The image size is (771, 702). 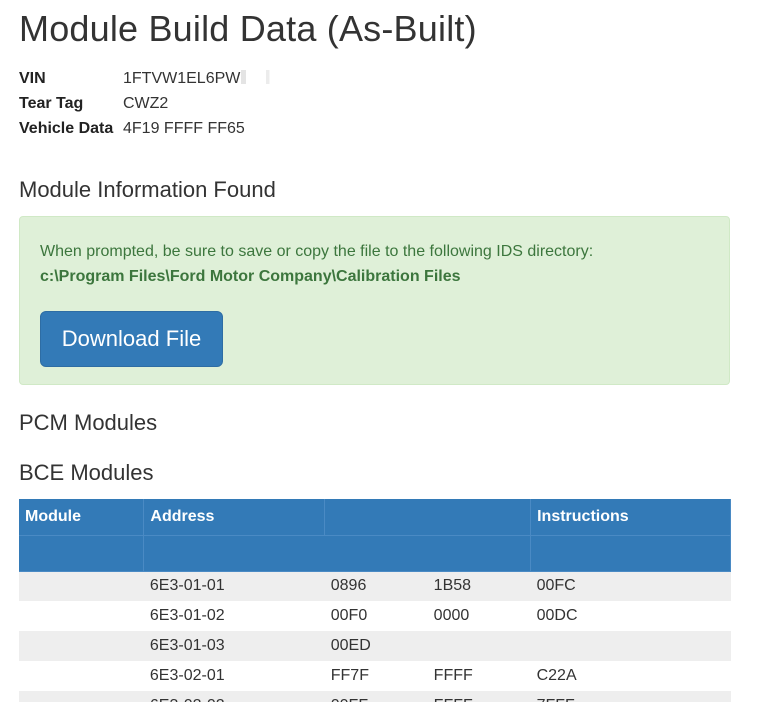 What do you see at coordinates (428, 517) in the screenshot?
I see `header-blank` at bounding box center [428, 517].